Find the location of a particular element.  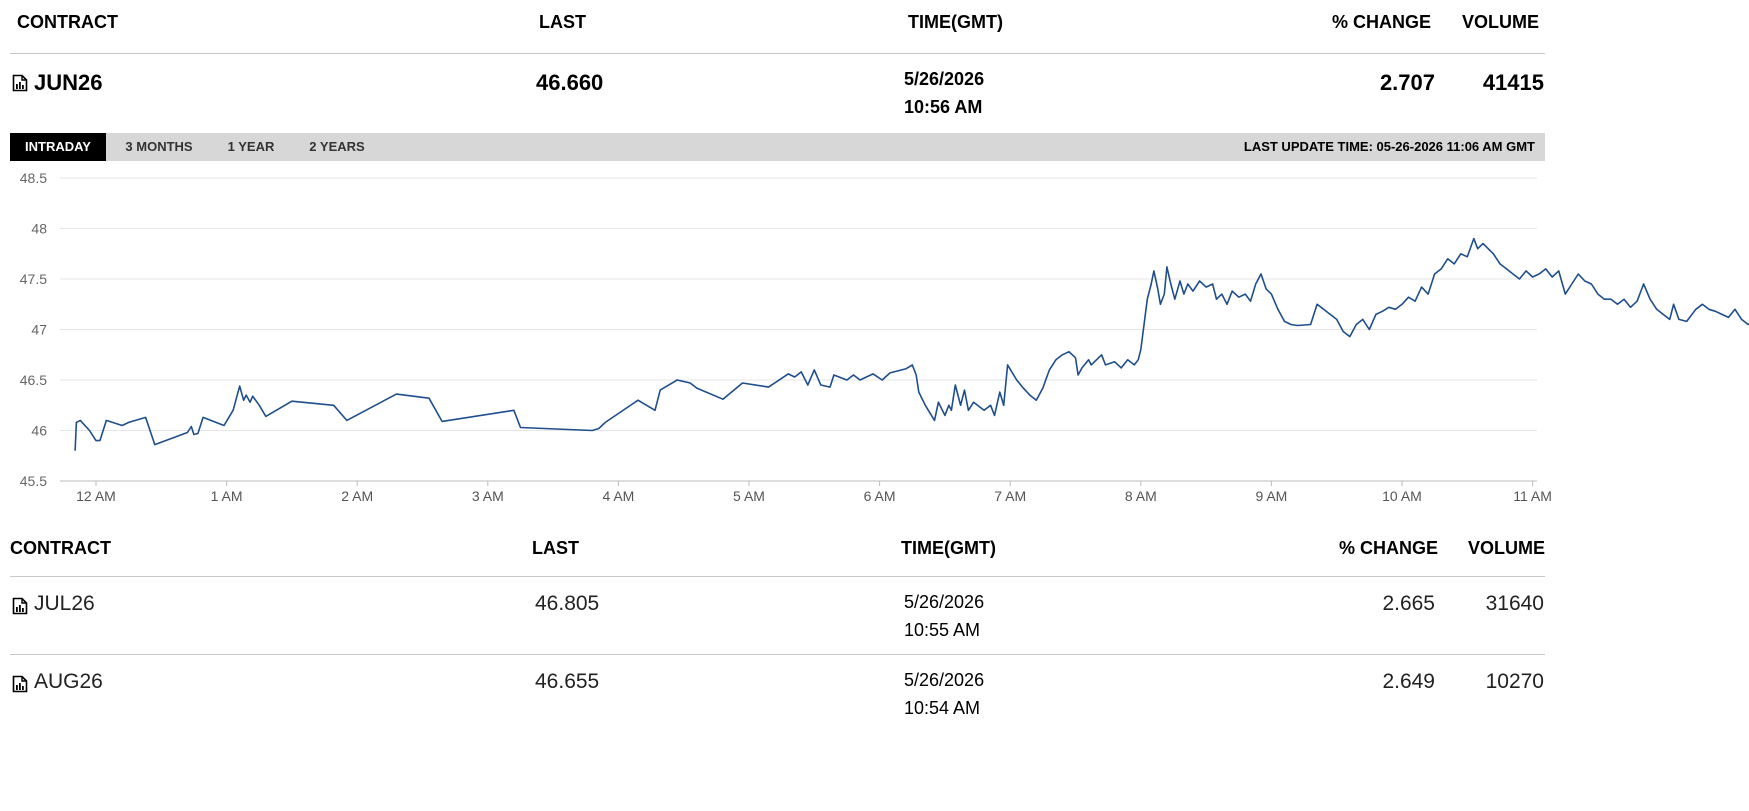

table-header-divider is located at coordinates (777, 576).